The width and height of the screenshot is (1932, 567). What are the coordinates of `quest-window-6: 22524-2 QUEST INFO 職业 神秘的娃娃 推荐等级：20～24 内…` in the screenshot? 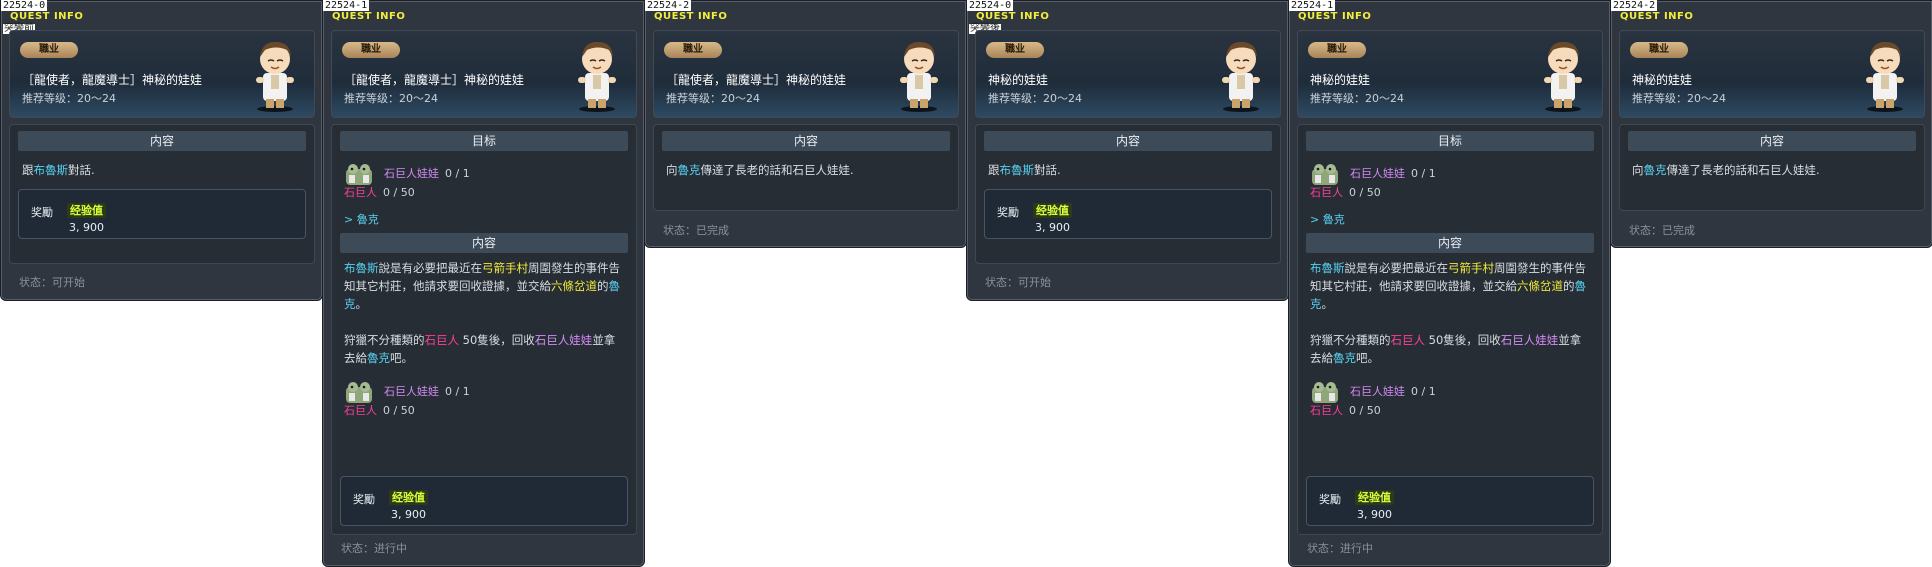 It's located at (1771, 124).